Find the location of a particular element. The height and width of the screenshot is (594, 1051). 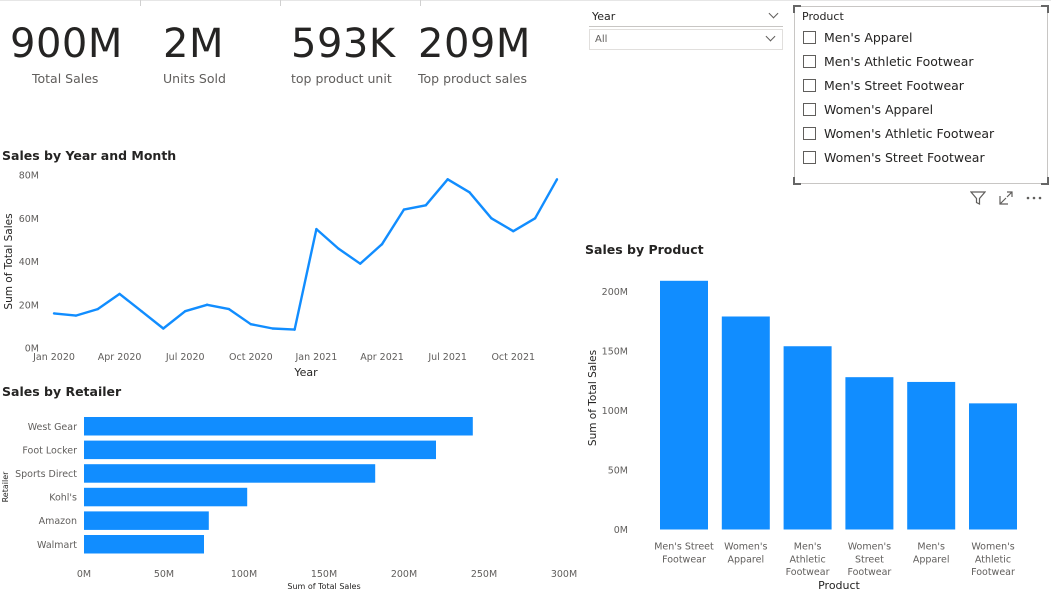

x-tick-label: 100M is located at coordinates (244, 574).